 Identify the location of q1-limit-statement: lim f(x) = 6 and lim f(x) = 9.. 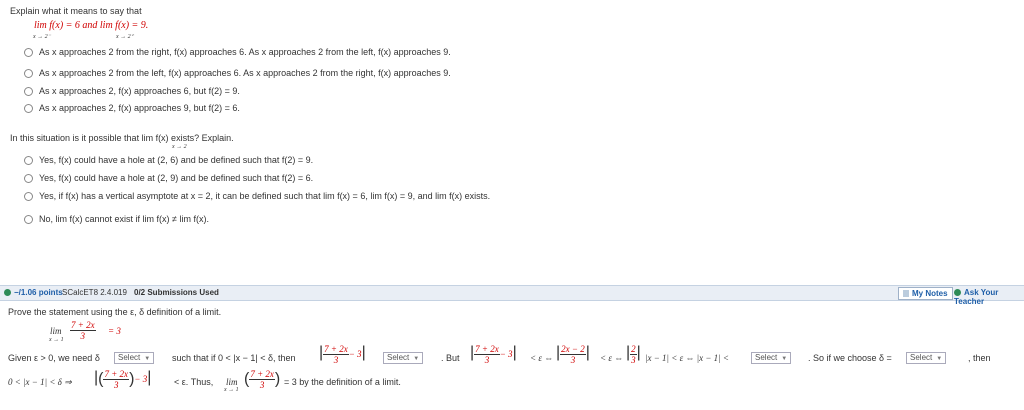
(91, 25).